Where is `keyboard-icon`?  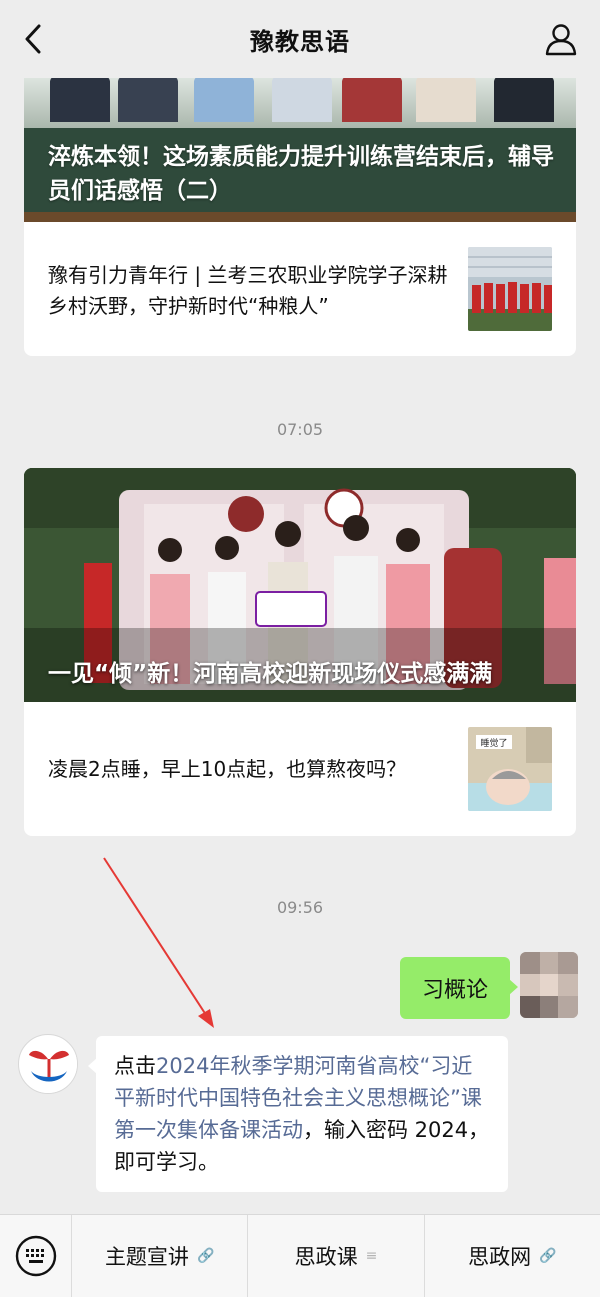
keyboard-icon is located at coordinates (36, 1255).